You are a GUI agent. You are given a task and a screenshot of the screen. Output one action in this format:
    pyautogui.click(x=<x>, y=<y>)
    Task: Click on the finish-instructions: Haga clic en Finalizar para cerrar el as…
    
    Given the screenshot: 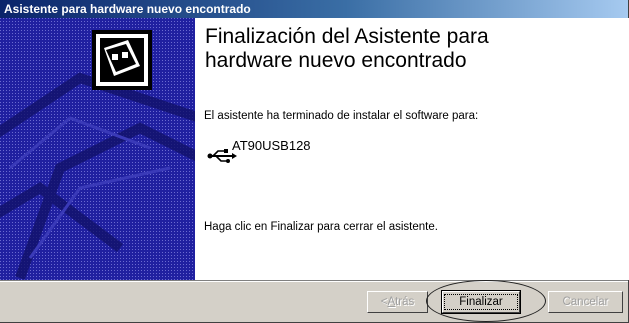 What is the action you would take?
    pyautogui.click(x=321, y=227)
    